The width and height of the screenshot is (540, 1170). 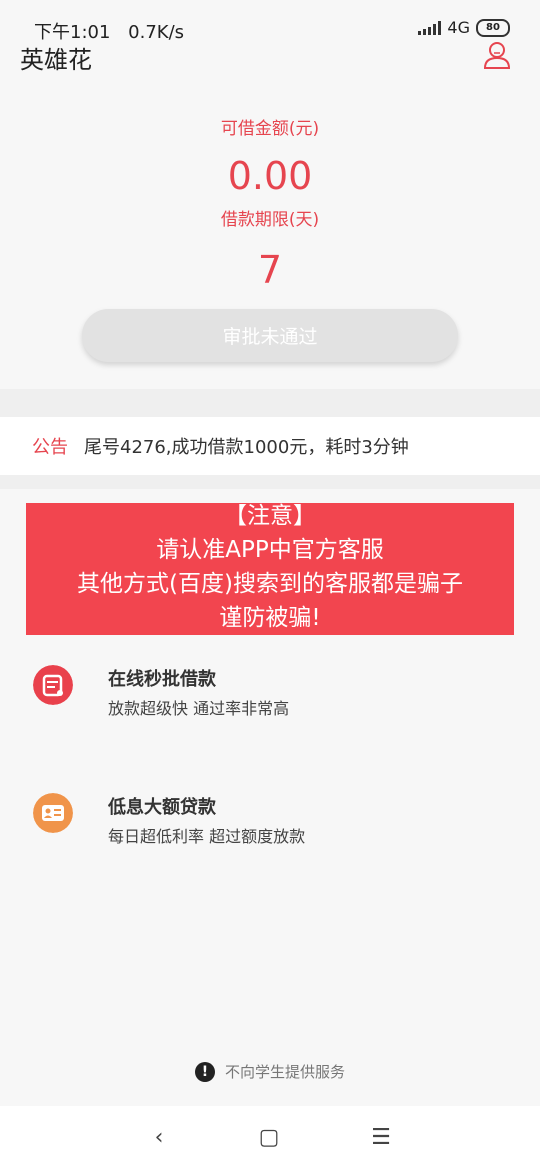 I want to click on battery-level: 80, so click(x=493, y=27).